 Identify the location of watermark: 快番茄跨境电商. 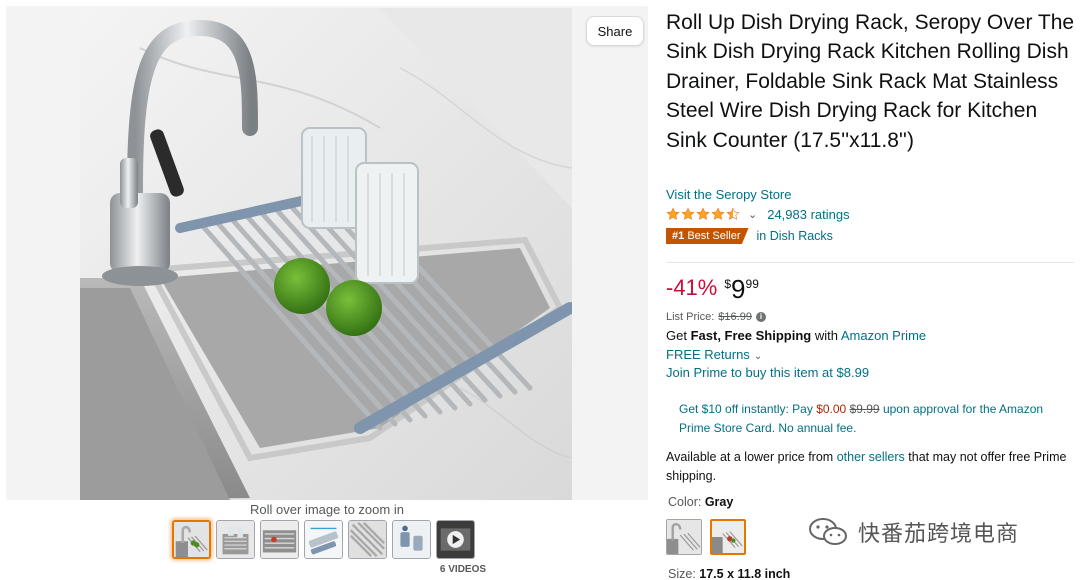
(913, 532).